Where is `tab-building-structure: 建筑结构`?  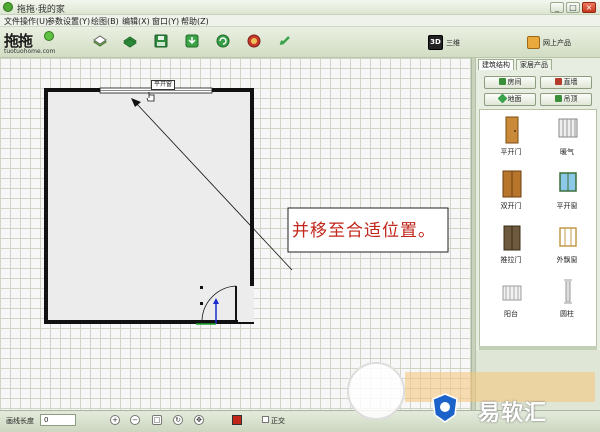 tab-building-structure: 建筑结构 is located at coordinates (496, 64).